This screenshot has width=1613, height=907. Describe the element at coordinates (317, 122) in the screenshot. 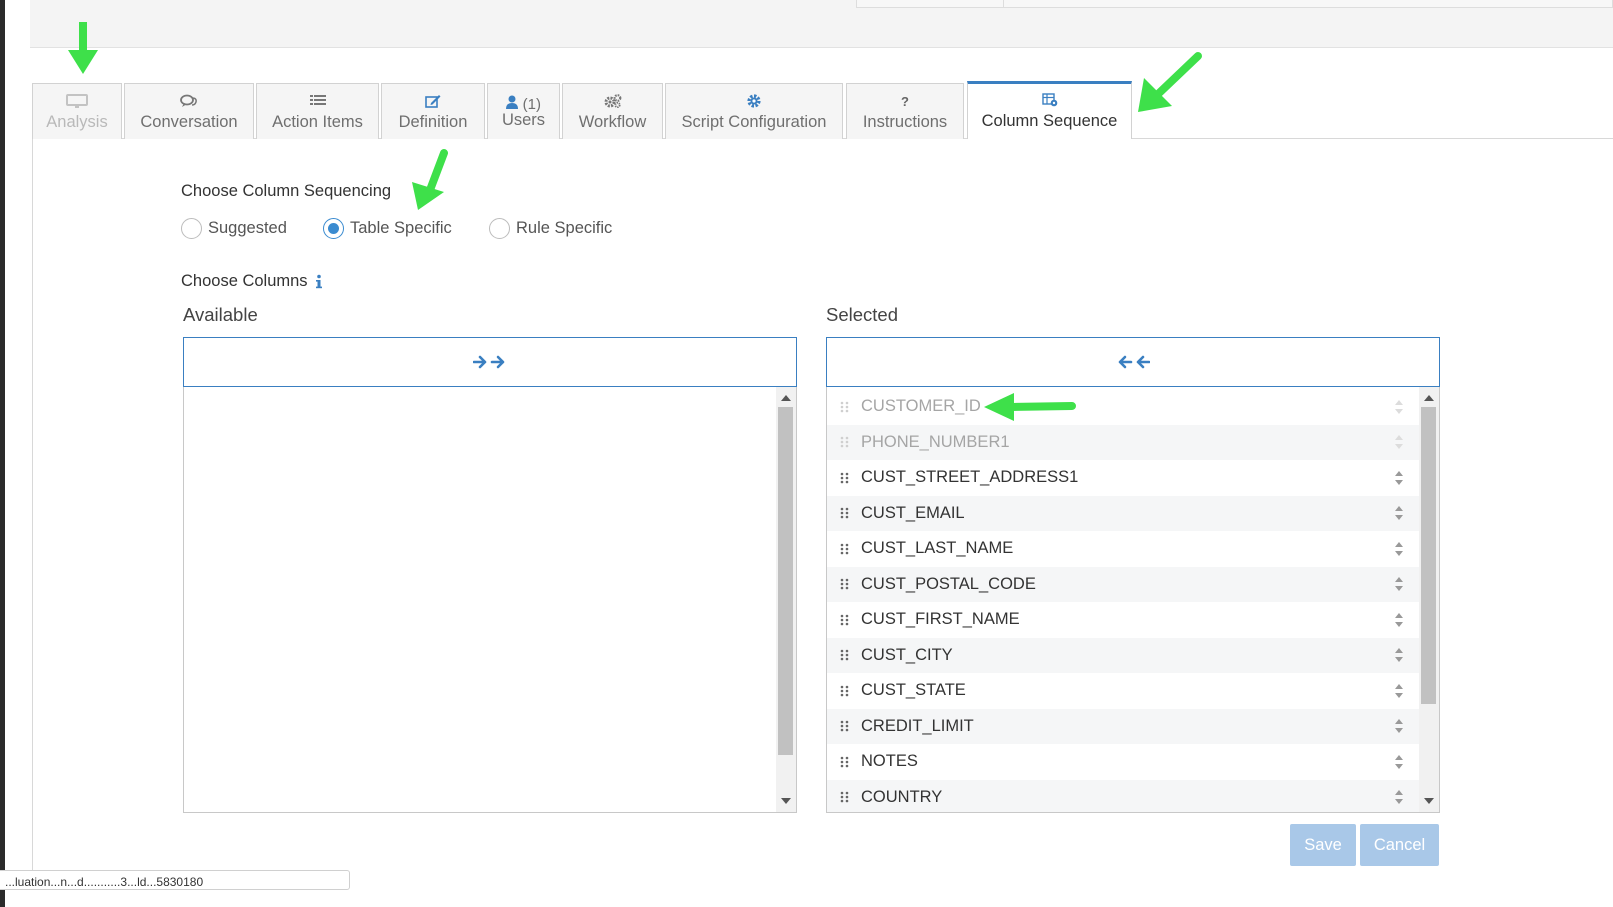

I see `tab-label: Action Items` at that location.